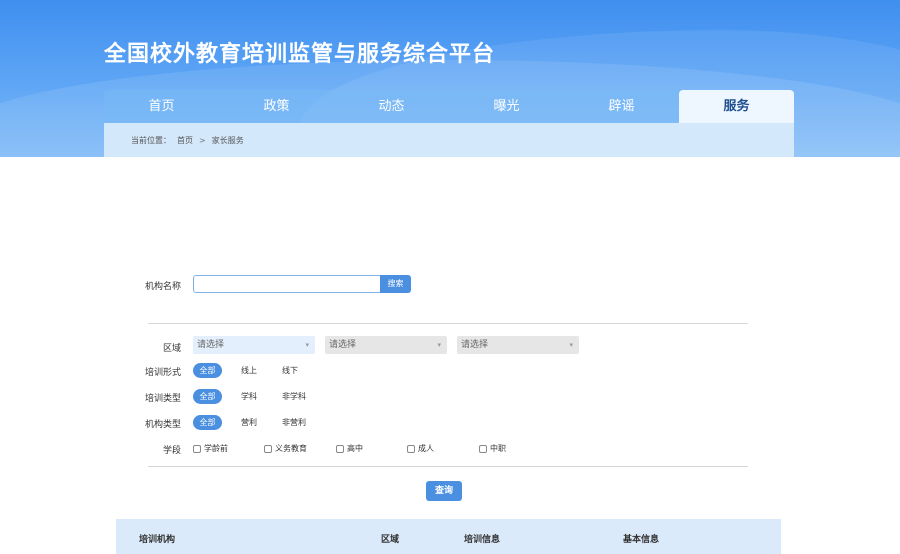  Describe the element at coordinates (254, 345) in the screenshot. I see `province-select: 请选择 ▾` at that location.